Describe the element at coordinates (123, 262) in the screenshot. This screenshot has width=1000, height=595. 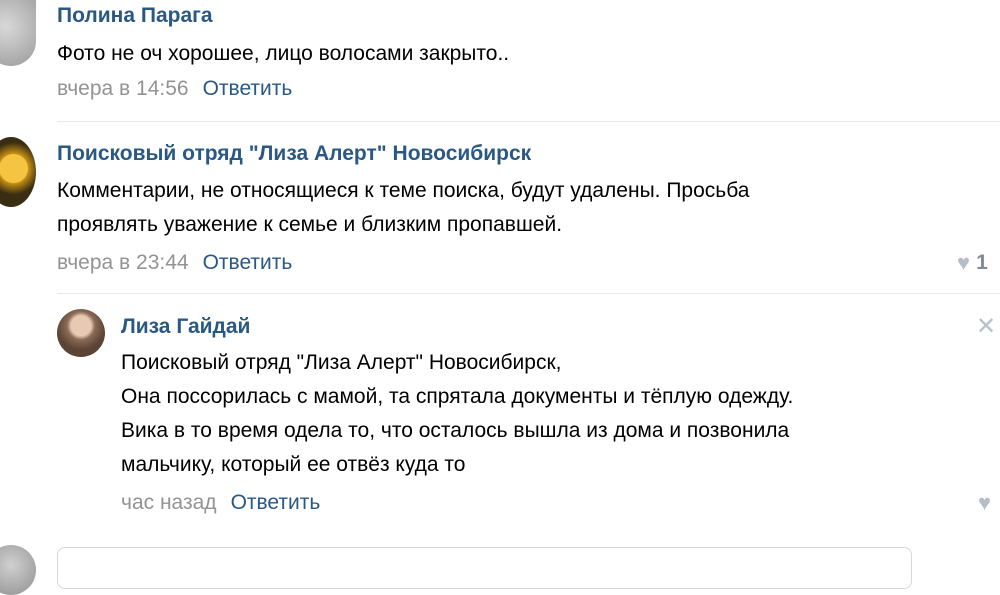
I see `comment-time: вчера в 23:44` at that location.